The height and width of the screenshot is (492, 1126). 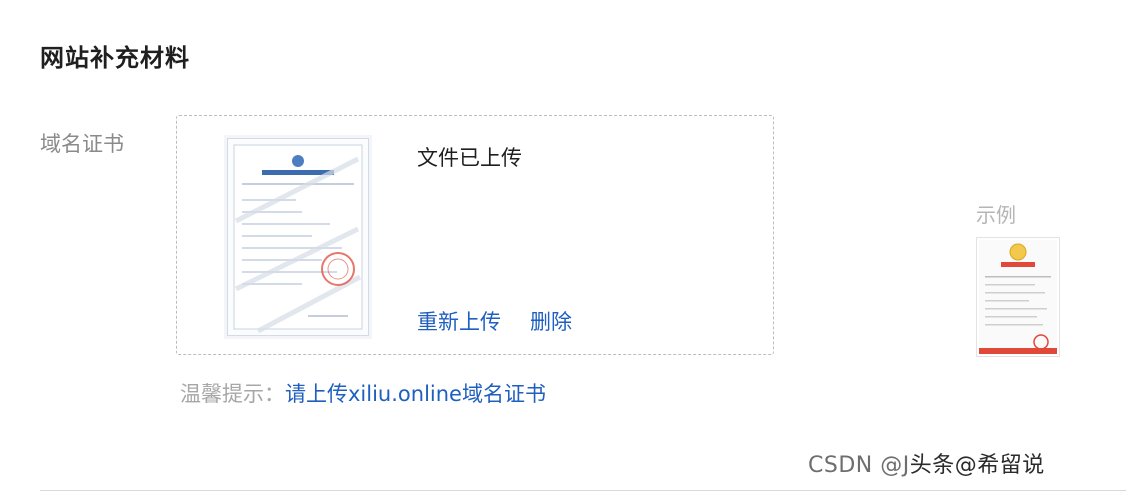 What do you see at coordinates (82, 144) in the screenshot?
I see `domain-certificate-label: 域名证书` at bounding box center [82, 144].